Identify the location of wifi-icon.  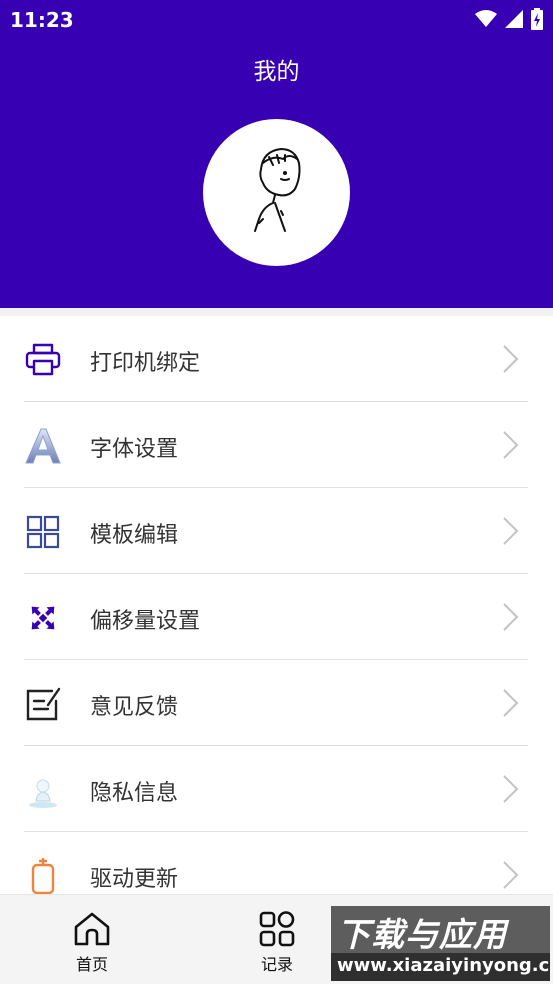
(486, 18).